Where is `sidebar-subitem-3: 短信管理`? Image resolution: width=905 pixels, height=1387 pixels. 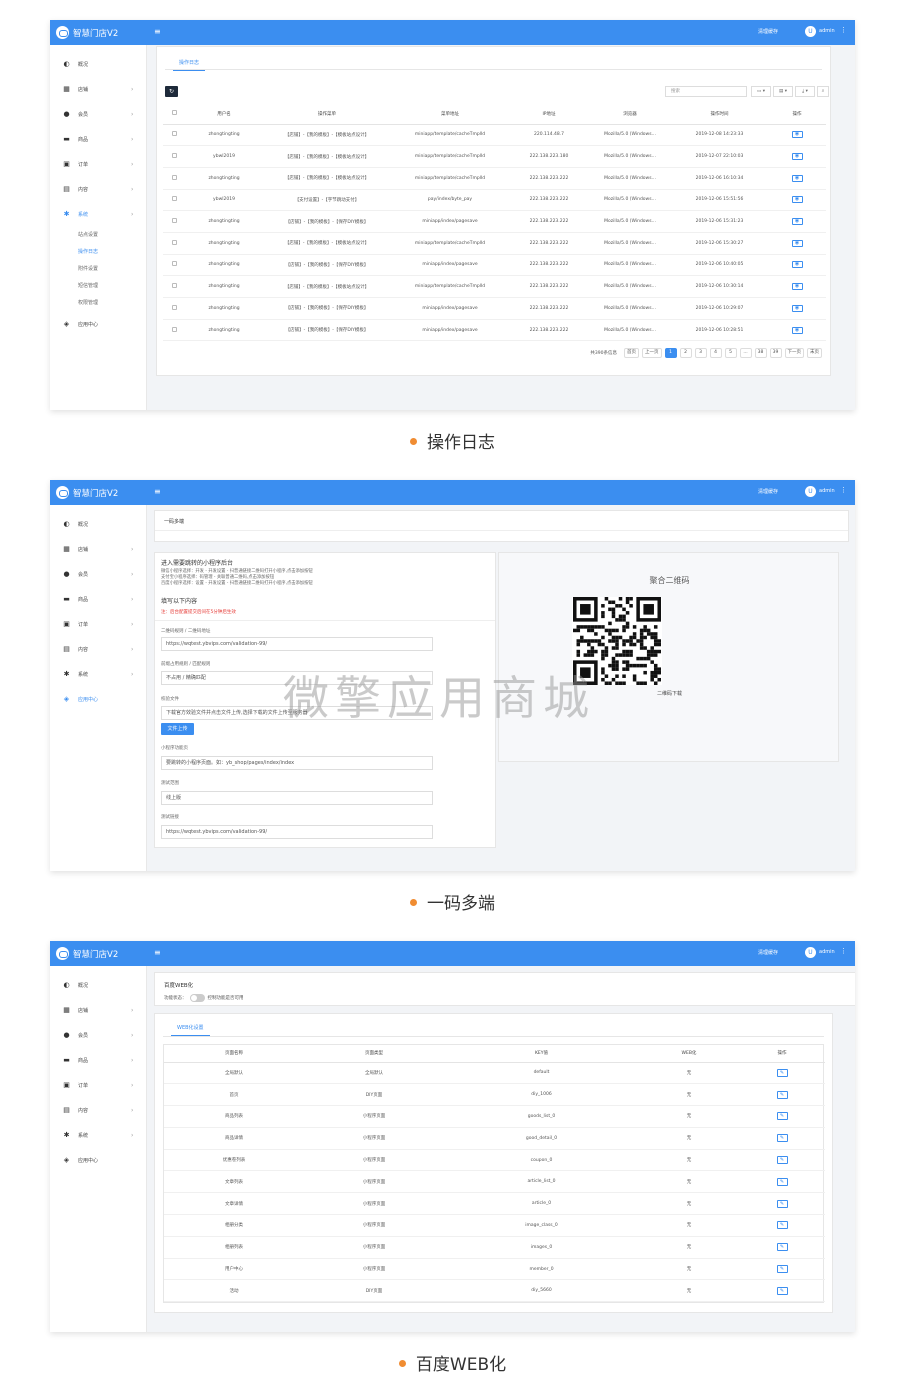
sidebar-subitem-3: 短信管理 is located at coordinates (98, 286).